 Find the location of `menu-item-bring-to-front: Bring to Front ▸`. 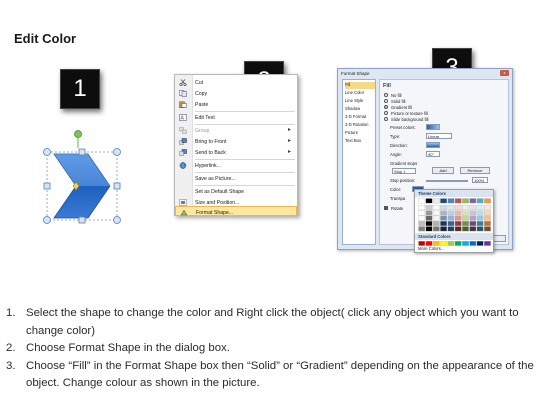

menu-item-bring-to-front: Bring to Front ▸ is located at coordinates (236, 141).